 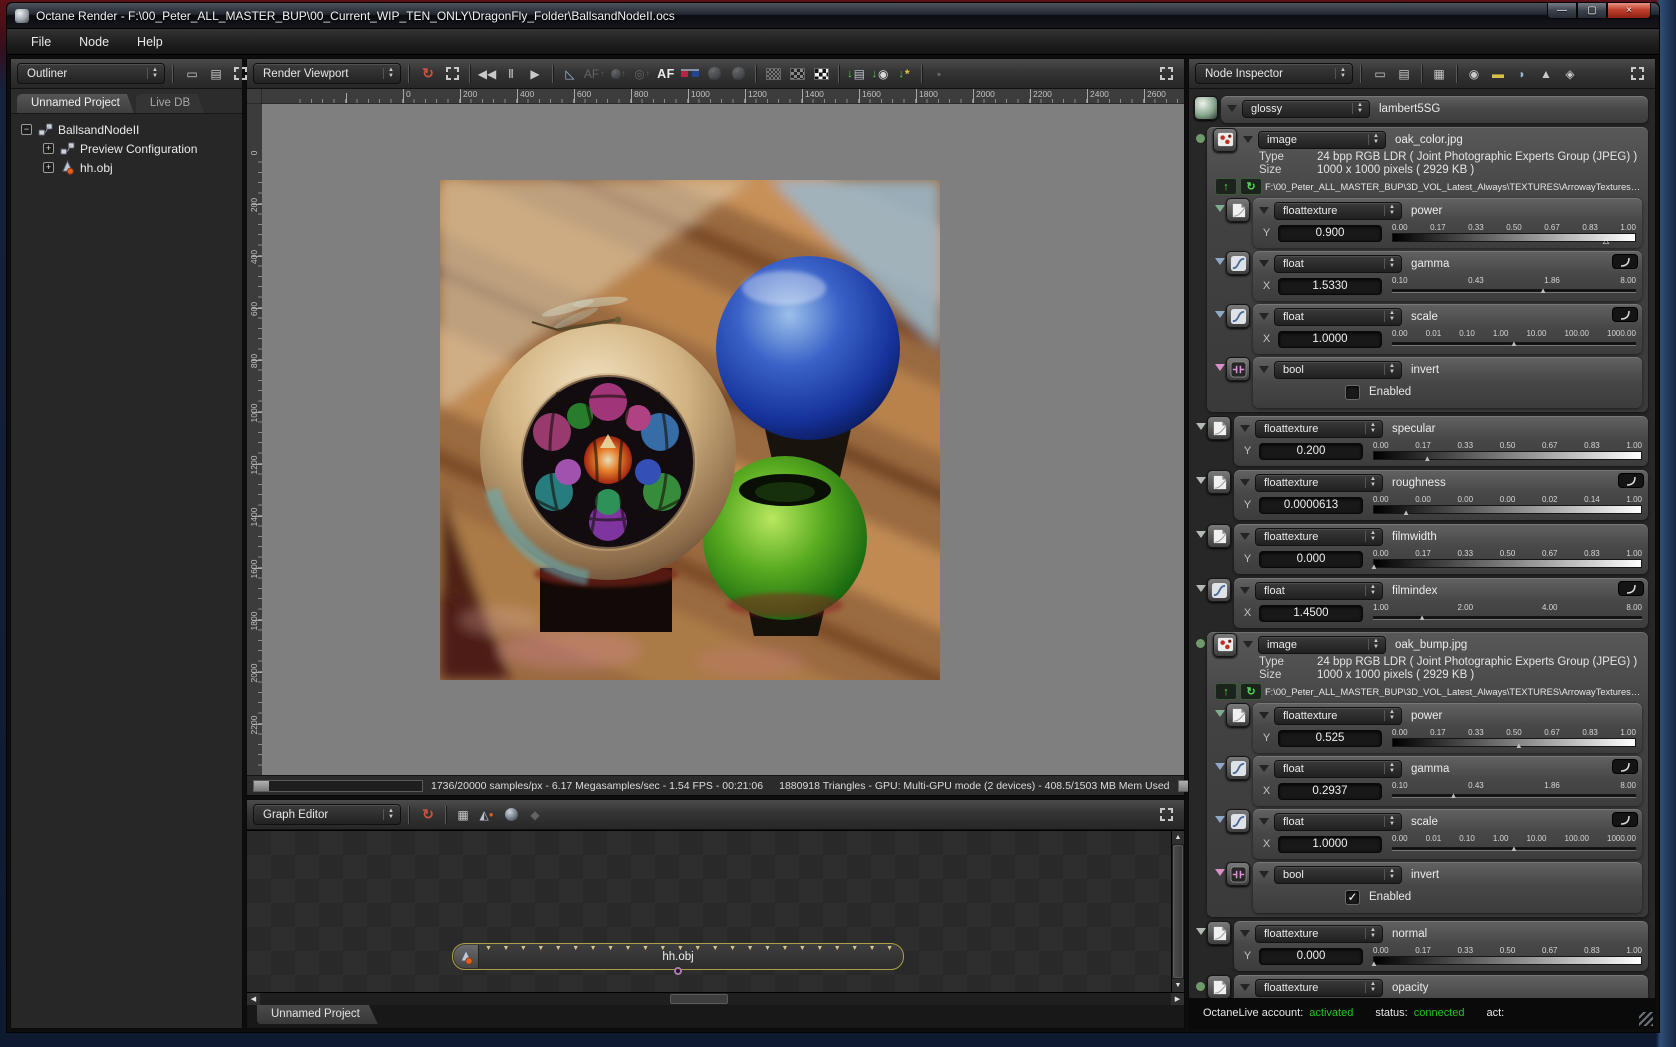 What do you see at coordinates (1166, 815) in the screenshot?
I see `expand-graph-icon` at bounding box center [1166, 815].